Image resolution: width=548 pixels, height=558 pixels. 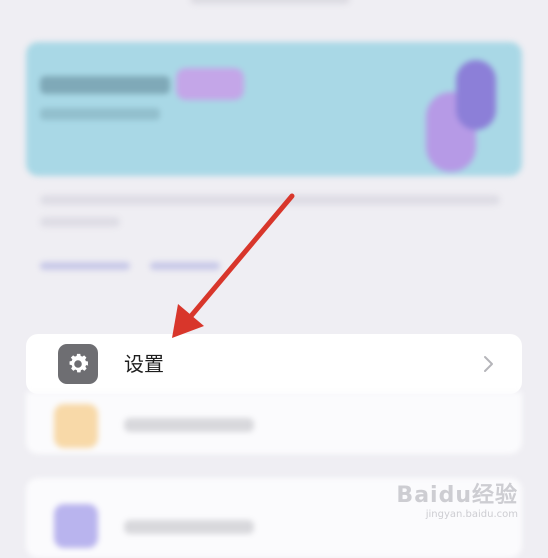 I want to click on annotation-arrow, so click(x=233, y=265).